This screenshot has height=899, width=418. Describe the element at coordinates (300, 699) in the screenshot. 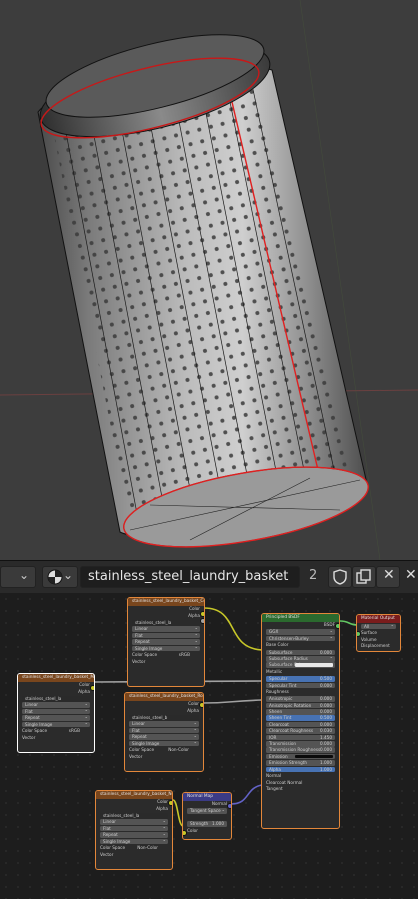

I see `field-anisotropic: Anisotropic 0.000` at that location.